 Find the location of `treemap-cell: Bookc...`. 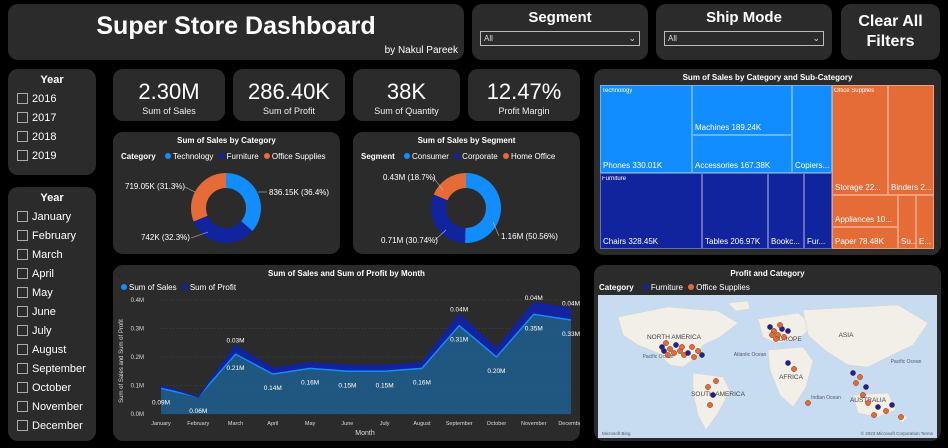

treemap-cell: Bookc... is located at coordinates (786, 211).